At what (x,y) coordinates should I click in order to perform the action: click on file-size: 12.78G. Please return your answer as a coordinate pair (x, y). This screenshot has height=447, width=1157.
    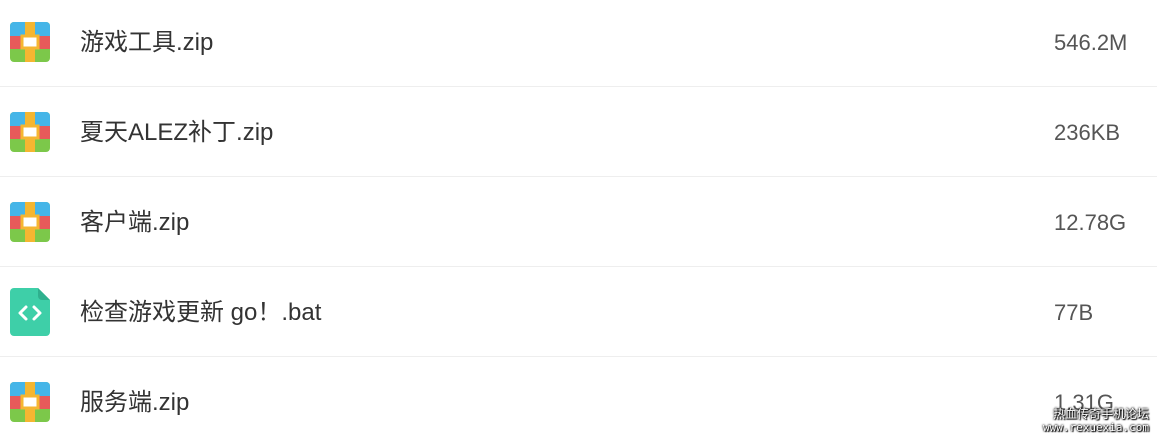
    Looking at the image, I should click on (1090, 222).